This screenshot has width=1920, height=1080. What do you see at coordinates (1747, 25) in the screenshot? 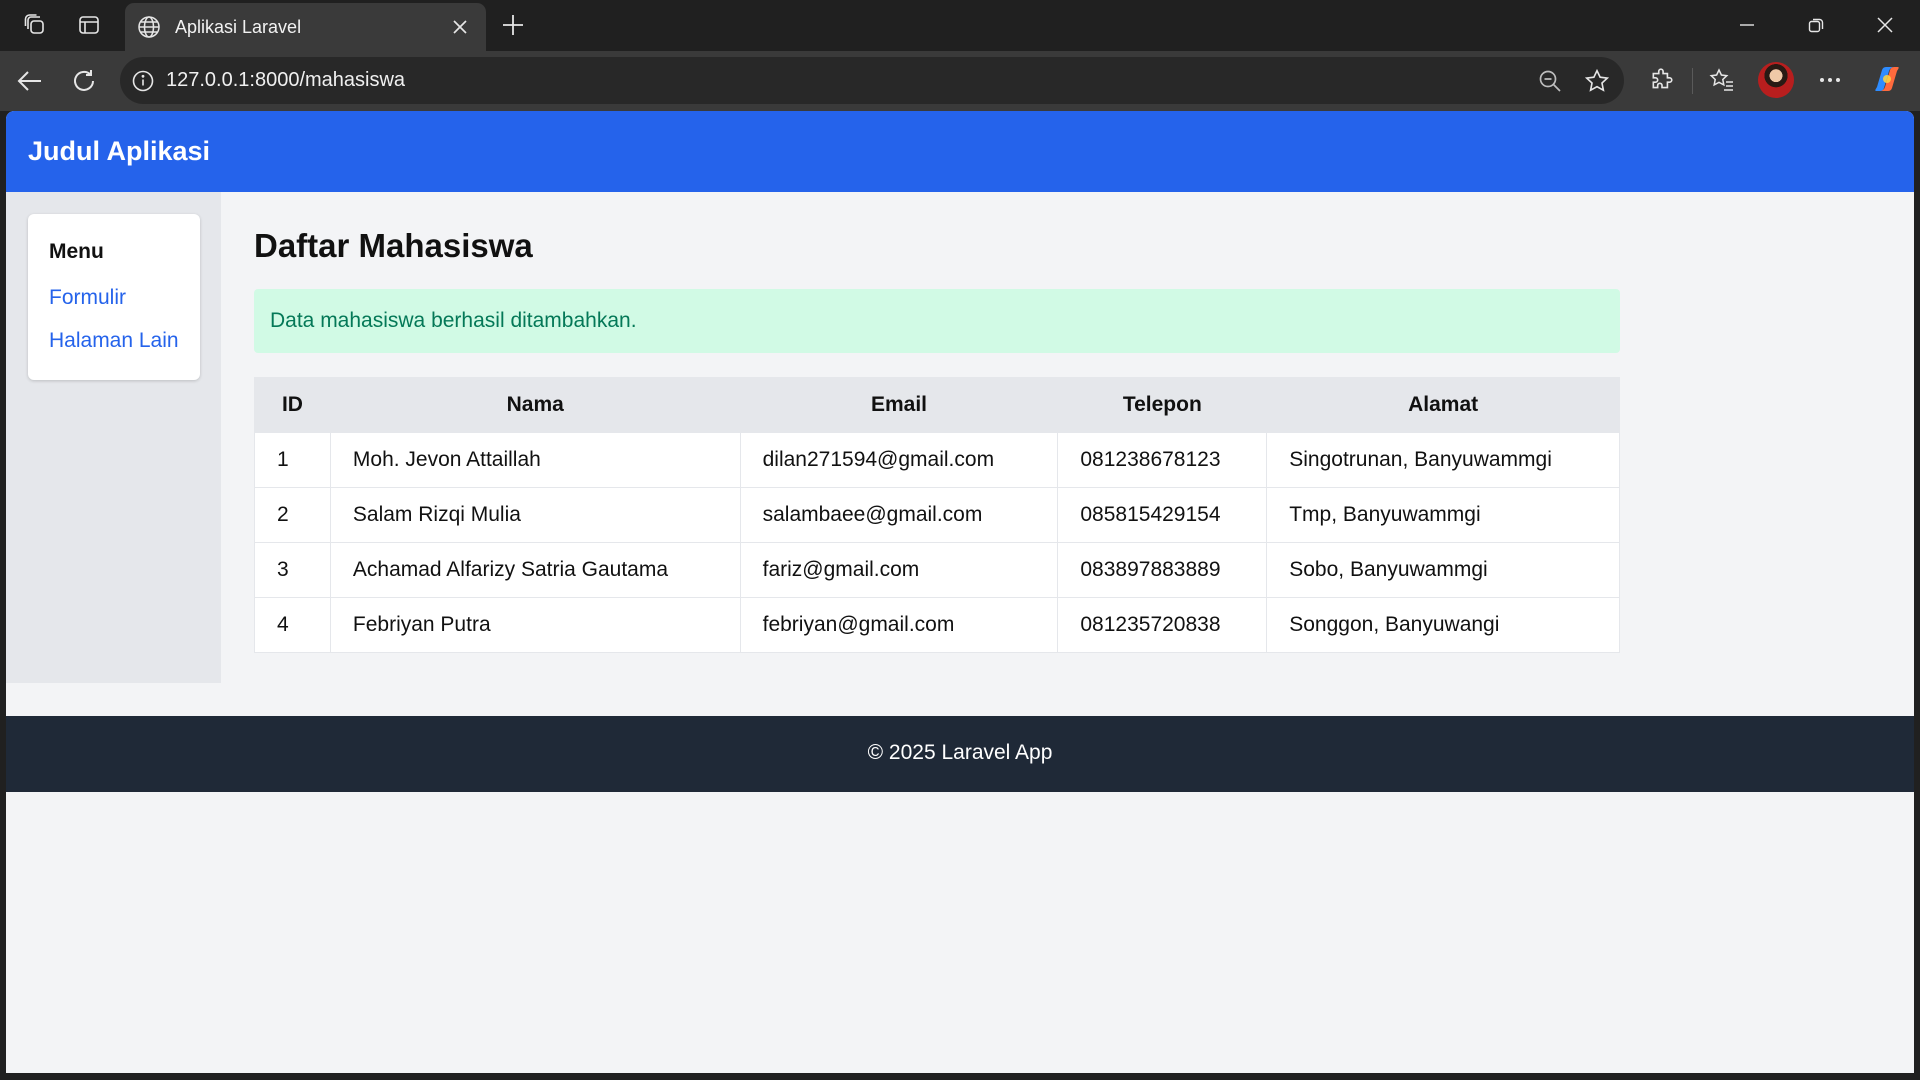
I see `minimize-icon` at bounding box center [1747, 25].